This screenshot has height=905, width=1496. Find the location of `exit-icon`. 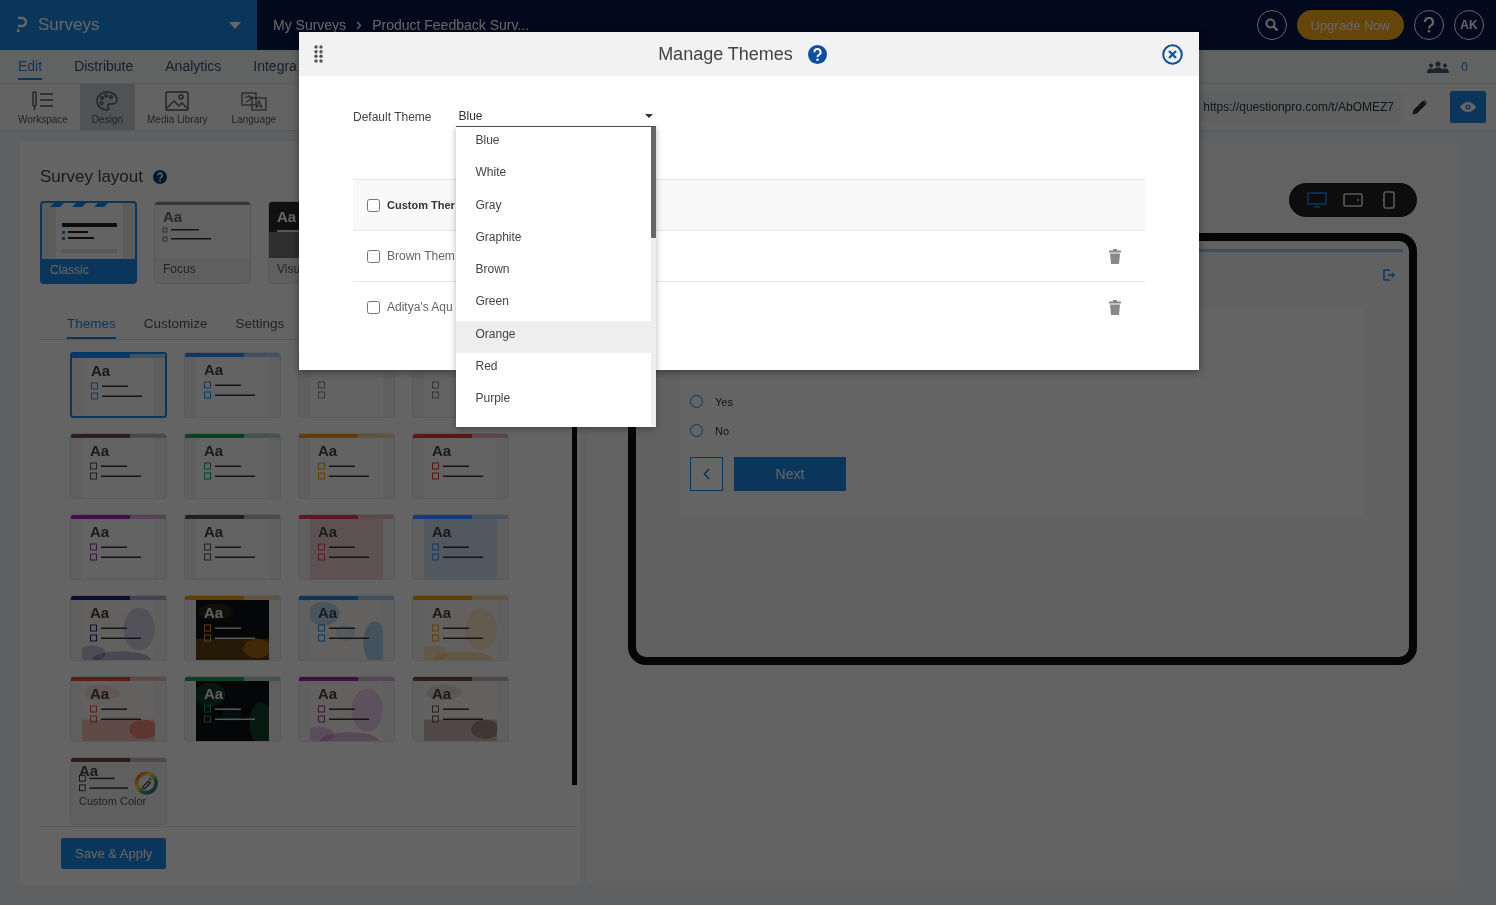

exit-icon is located at coordinates (1389, 274).